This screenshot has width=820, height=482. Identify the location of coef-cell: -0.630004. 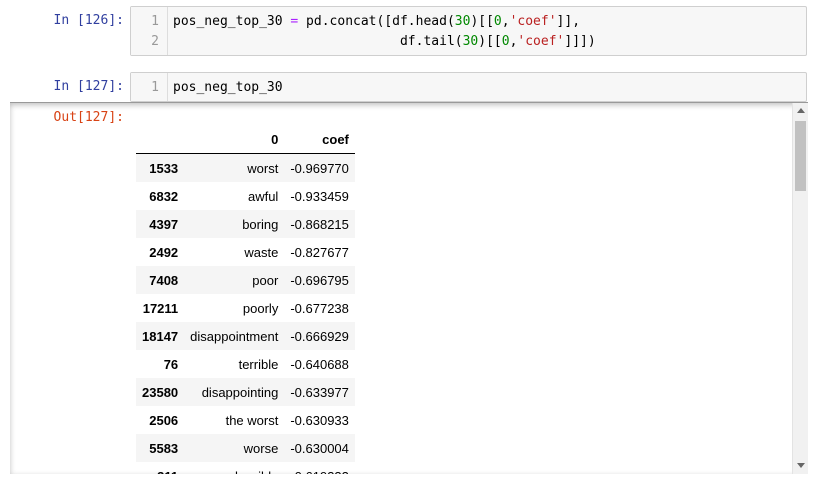
(319, 448).